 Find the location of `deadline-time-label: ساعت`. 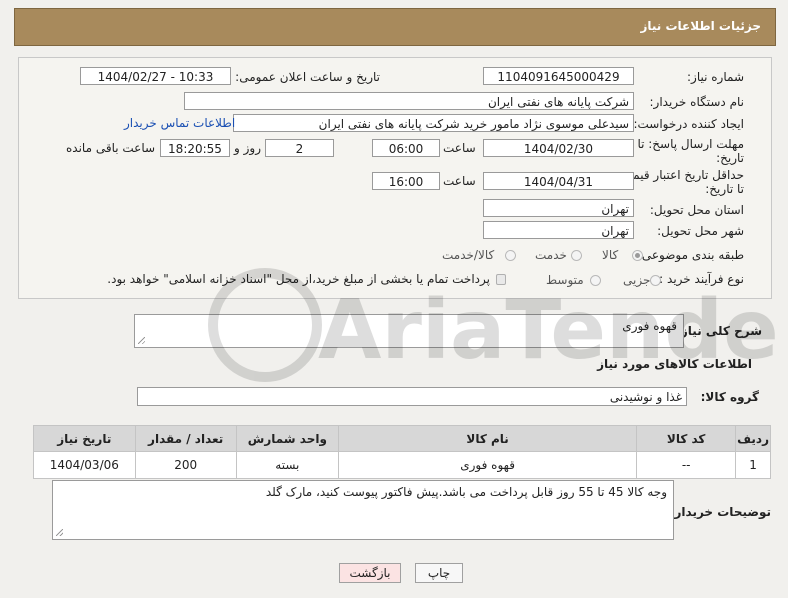

deadline-time-label: ساعت is located at coordinates (459, 148).